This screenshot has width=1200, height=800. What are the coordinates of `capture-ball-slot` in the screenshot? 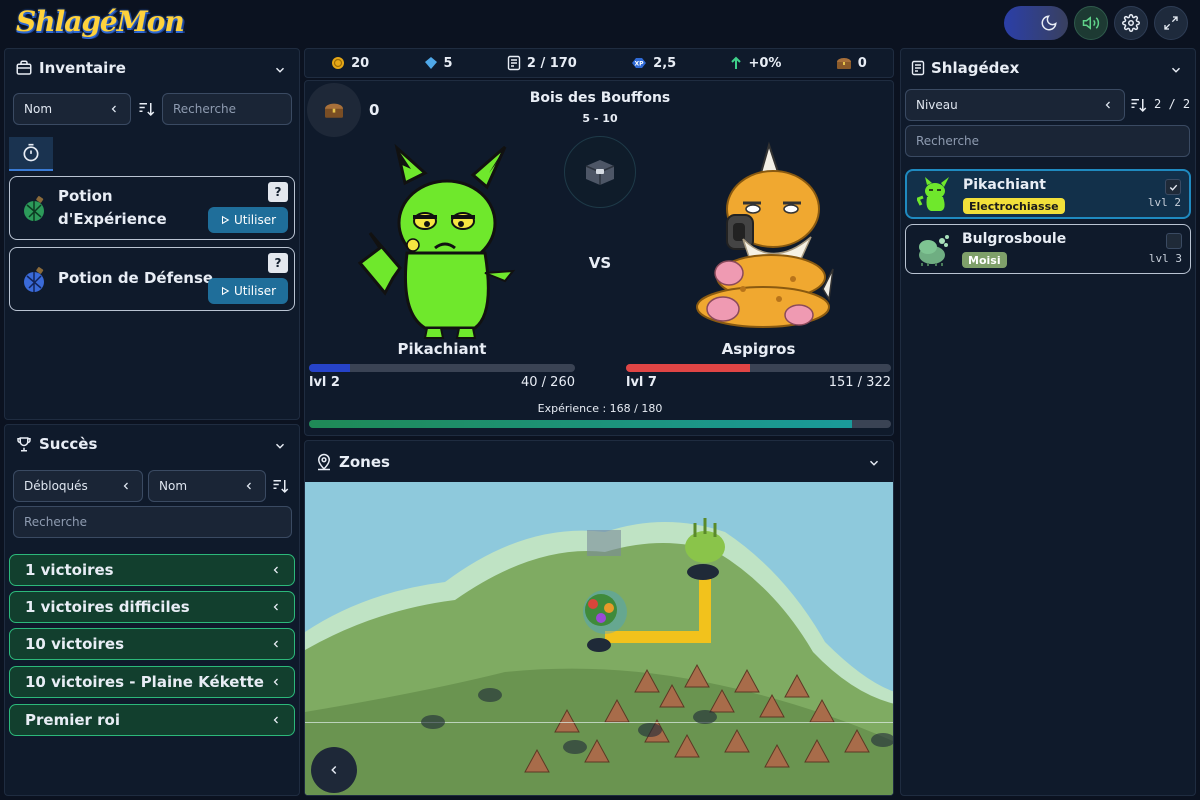 It's located at (600, 172).